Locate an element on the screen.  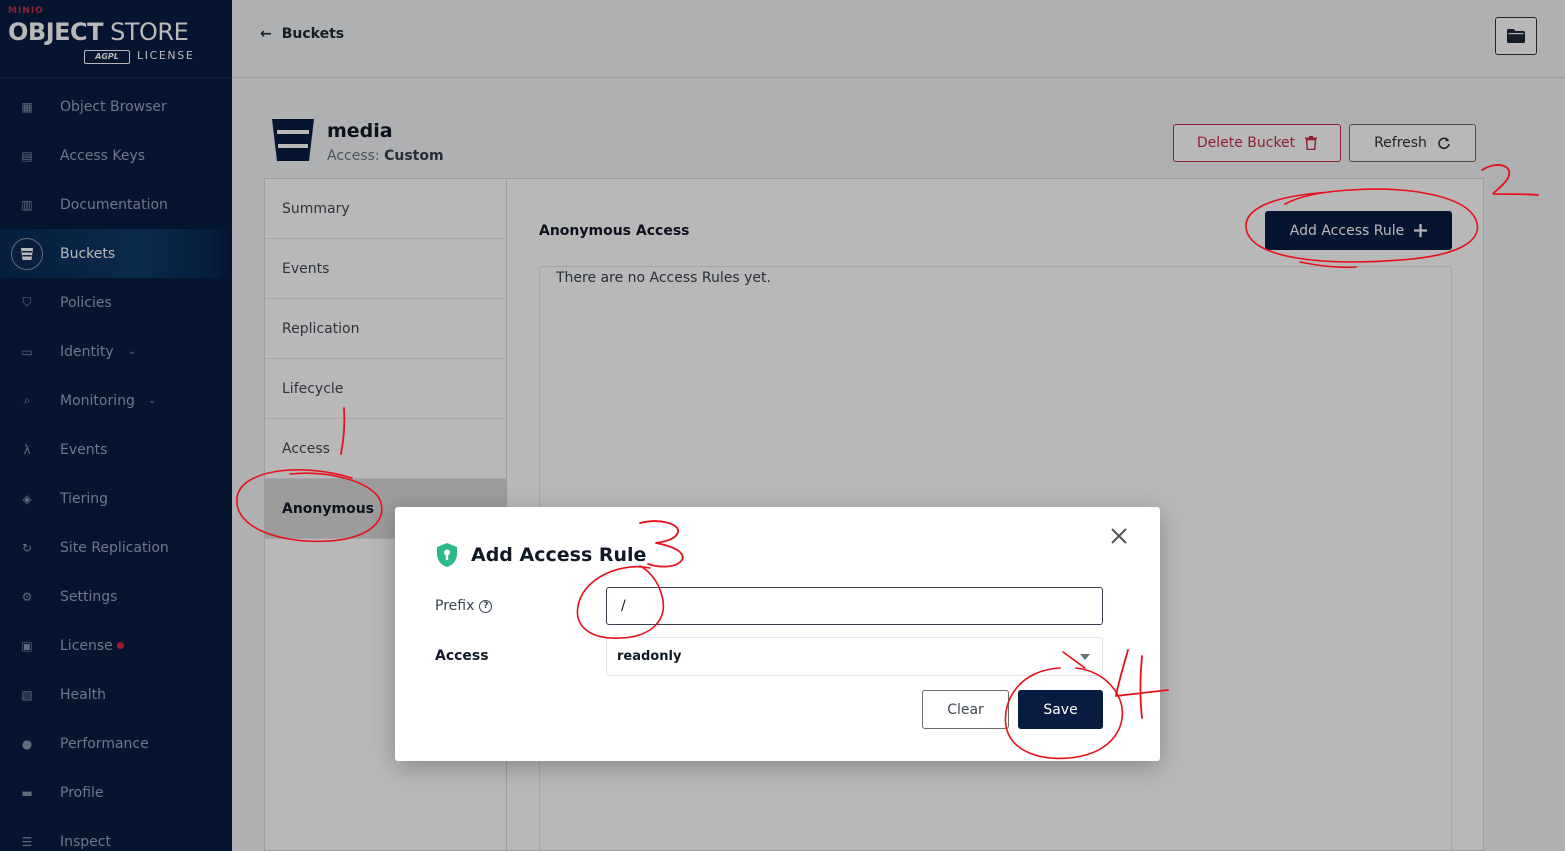
prefix-input is located at coordinates (854, 606).